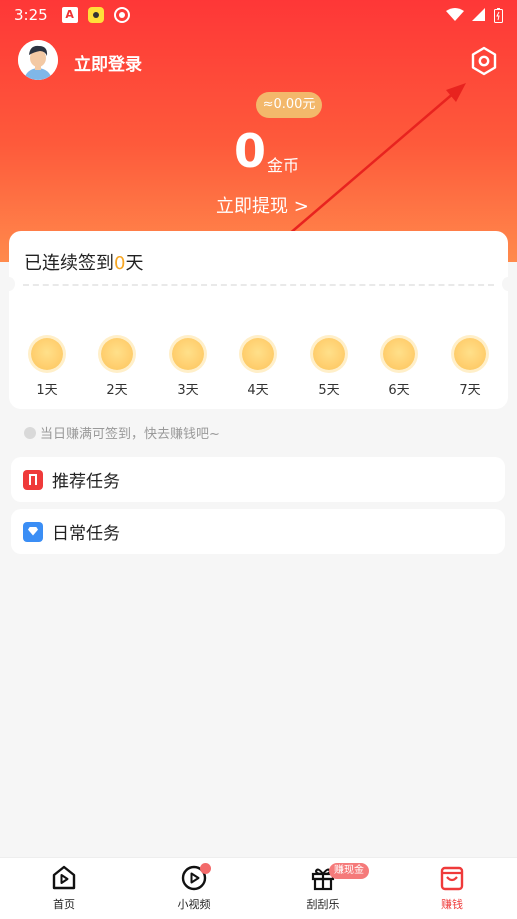 The image size is (517, 919). I want to click on earn-cash-badge: 赚现金, so click(349, 871).